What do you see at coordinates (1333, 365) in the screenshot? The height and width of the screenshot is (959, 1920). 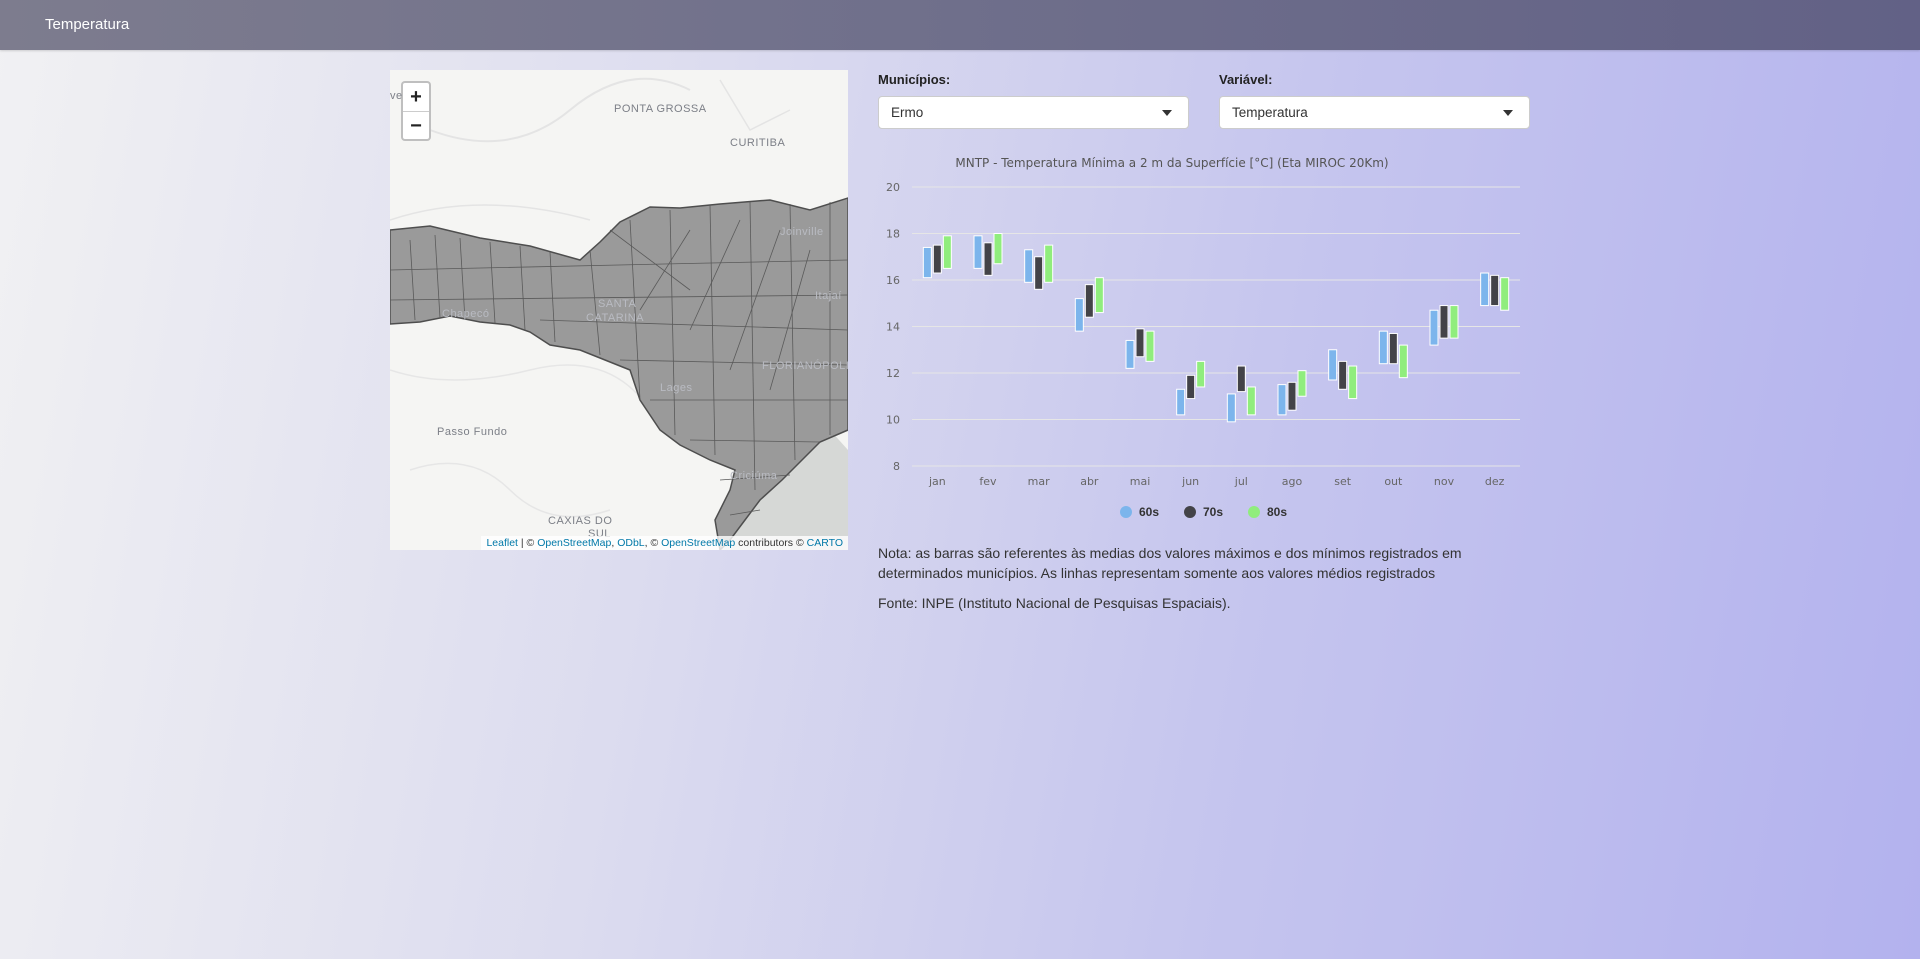 I see `bar-60s-set` at bounding box center [1333, 365].